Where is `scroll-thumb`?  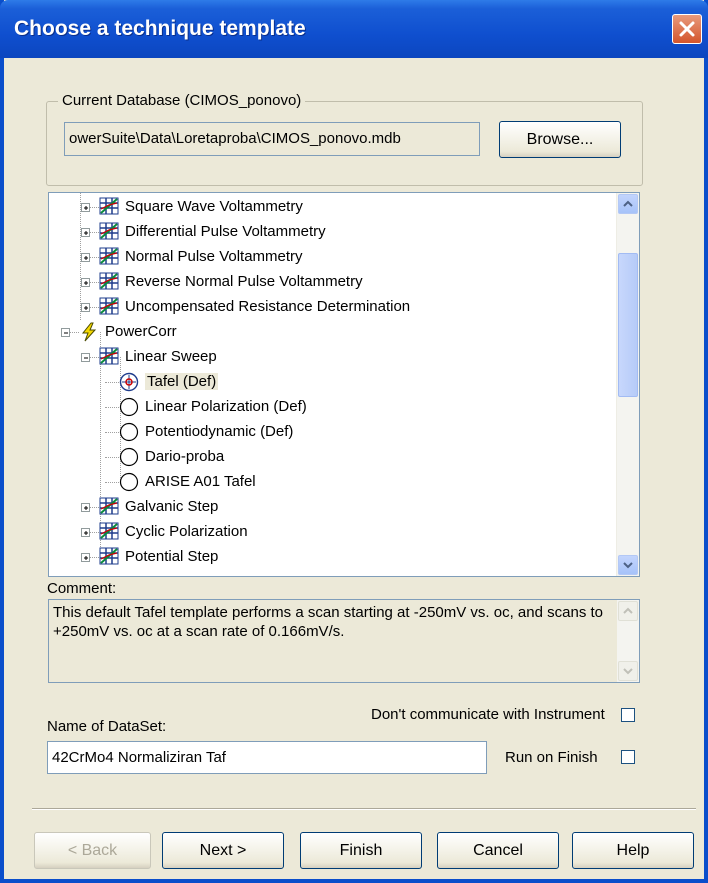
scroll-thumb is located at coordinates (628, 325).